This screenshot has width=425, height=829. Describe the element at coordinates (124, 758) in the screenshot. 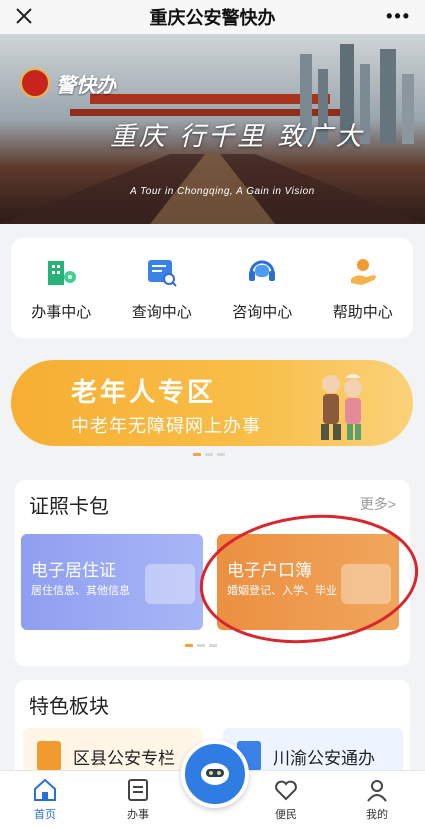

I see `feature-label: 区县公安专栏` at that location.